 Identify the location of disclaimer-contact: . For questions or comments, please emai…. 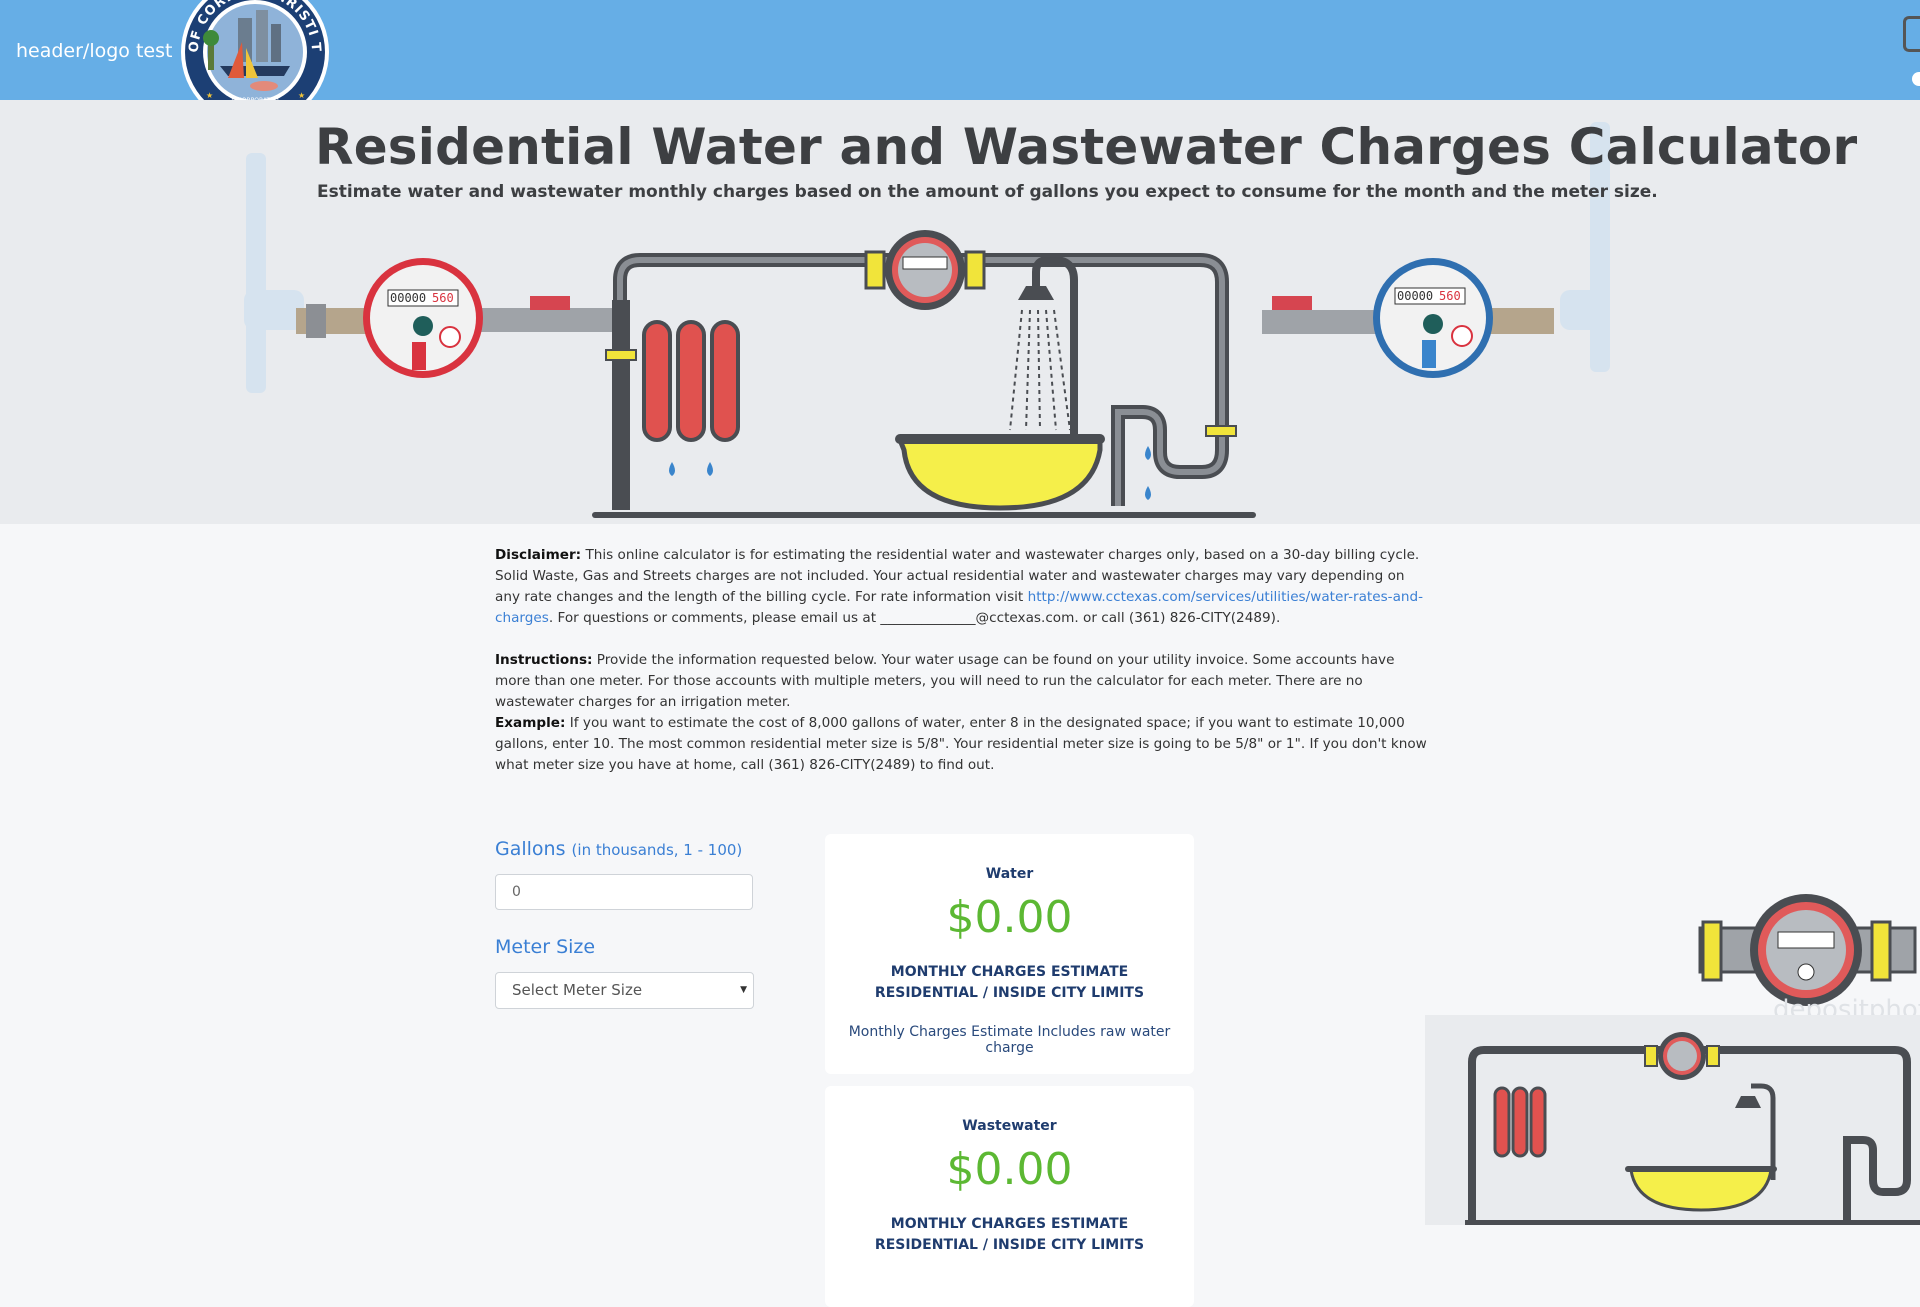
(914, 618).